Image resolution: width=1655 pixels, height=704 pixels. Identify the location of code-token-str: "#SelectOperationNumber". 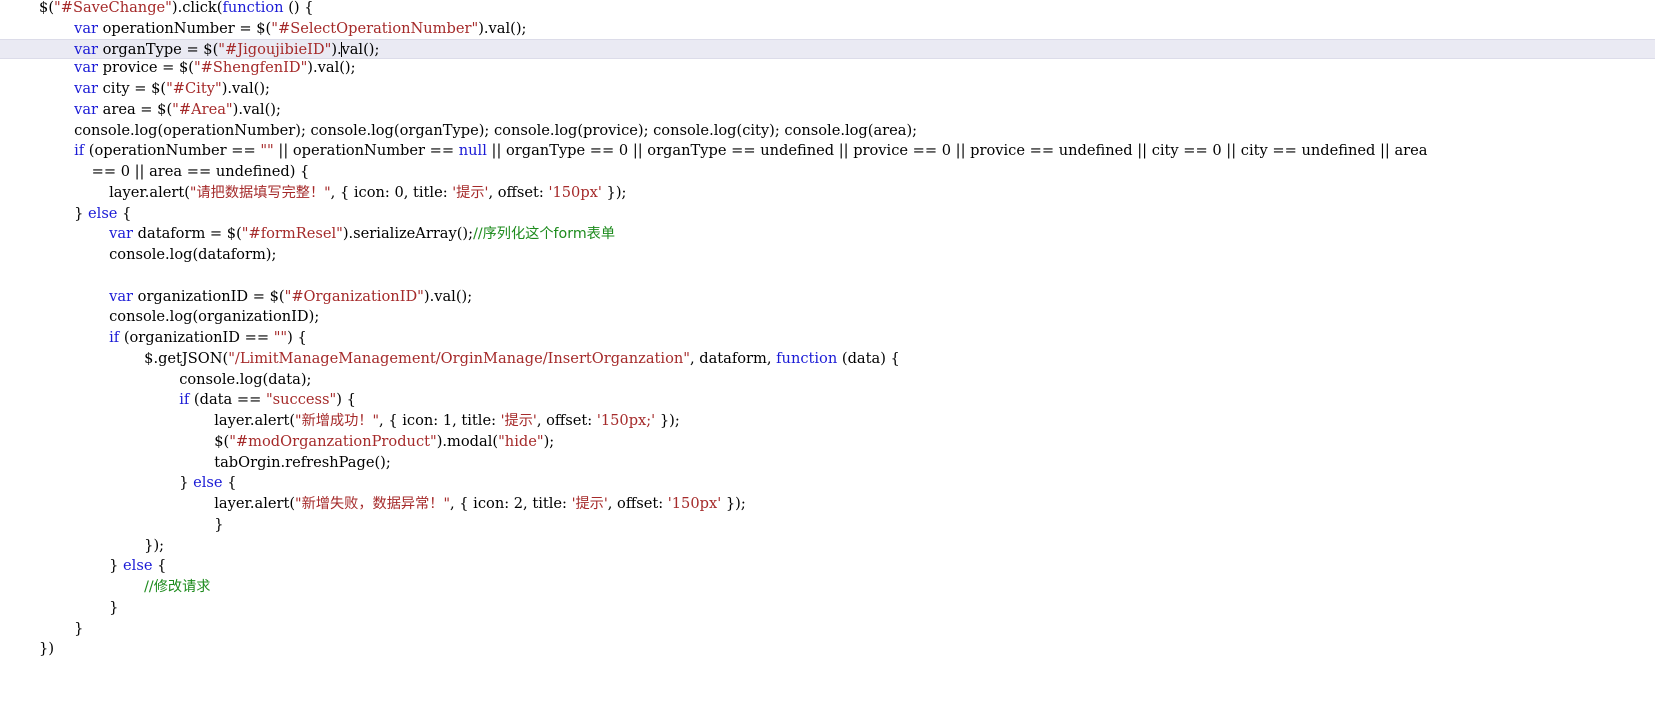
(375, 28).